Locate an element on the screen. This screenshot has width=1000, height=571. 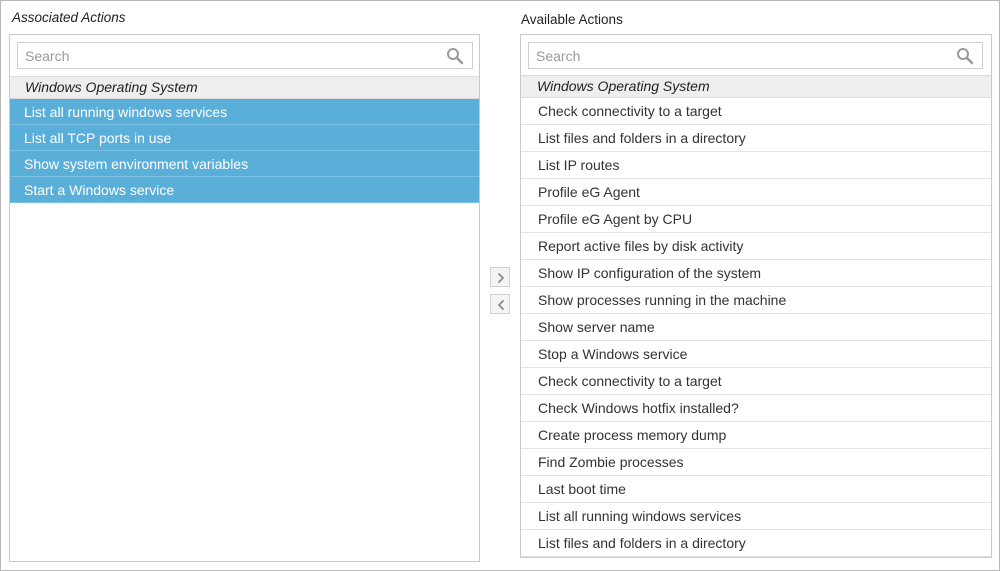
list-item: Check Windows hotfix installed? is located at coordinates (756, 408).